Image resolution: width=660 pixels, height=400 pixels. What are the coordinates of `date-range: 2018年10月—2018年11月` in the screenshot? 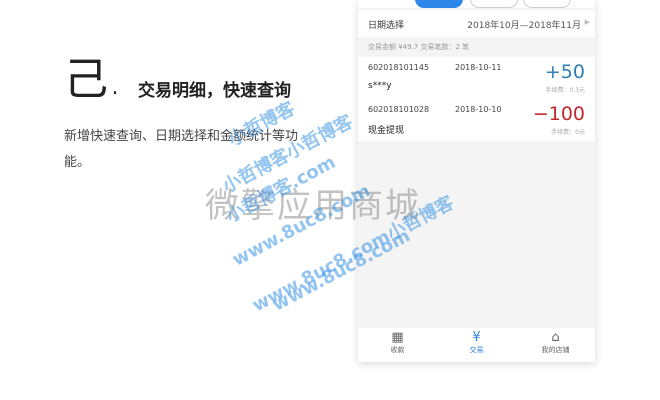 It's located at (524, 26).